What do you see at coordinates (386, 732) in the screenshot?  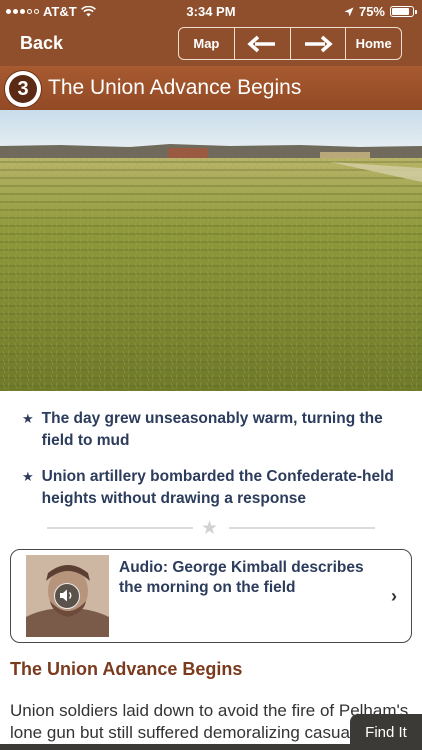 I see `find-it-button: Find It` at bounding box center [386, 732].